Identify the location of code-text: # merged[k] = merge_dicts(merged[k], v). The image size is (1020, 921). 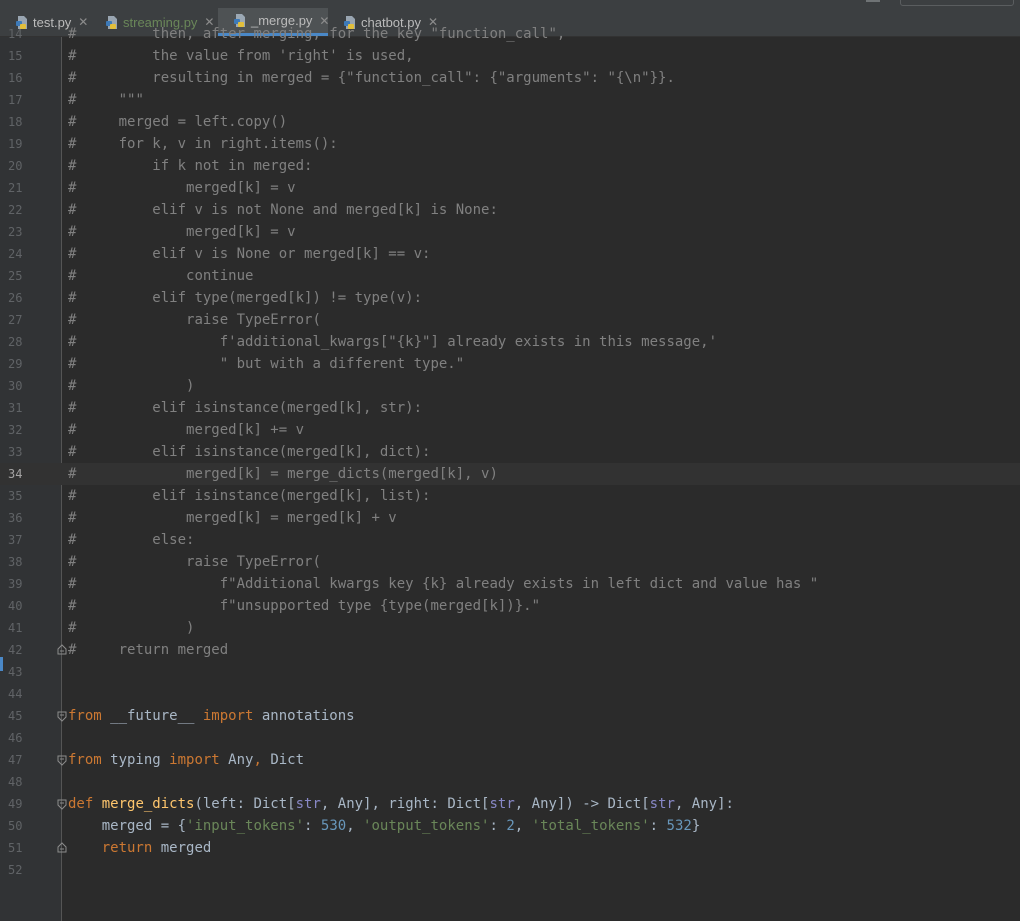
(283, 474).